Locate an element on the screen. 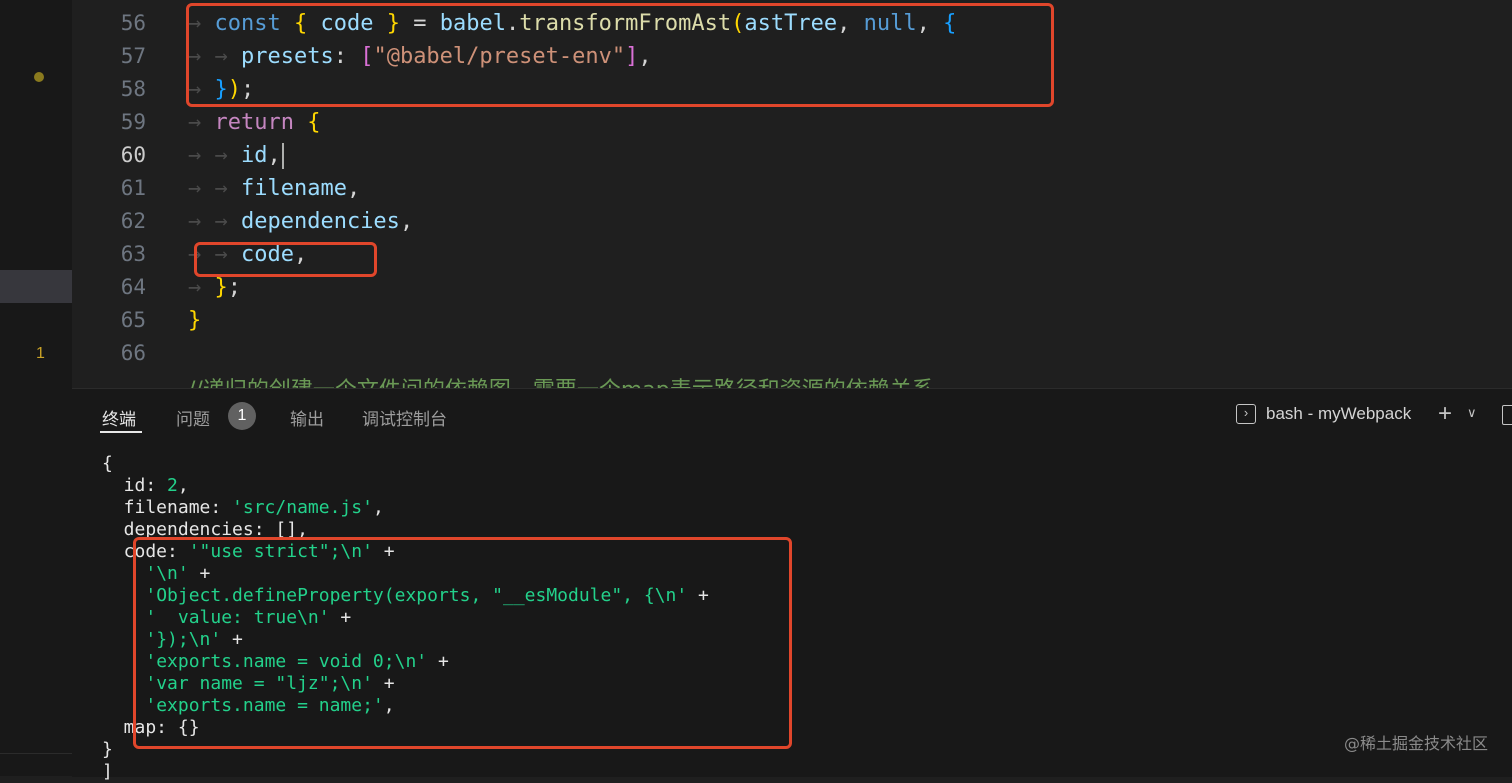 The height and width of the screenshot is (783, 1512). problems-count-badge: 1 is located at coordinates (242, 416).